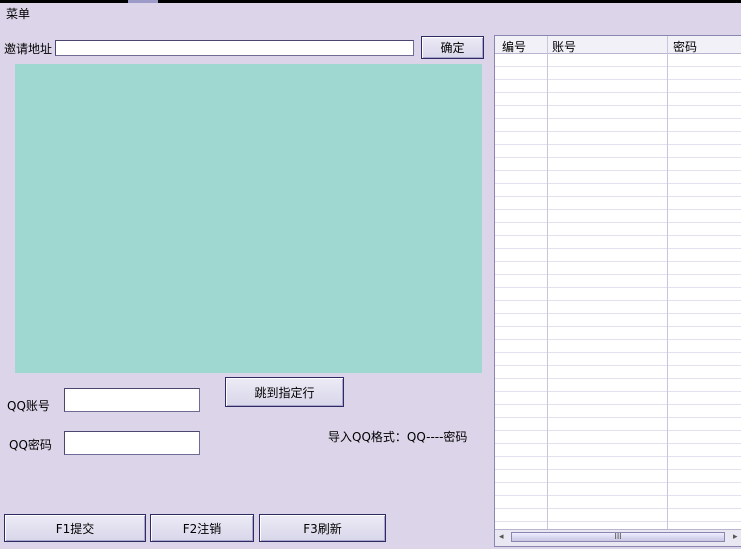 This screenshot has height=549, width=741. I want to click on confirm-button: 确定, so click(452, 47).